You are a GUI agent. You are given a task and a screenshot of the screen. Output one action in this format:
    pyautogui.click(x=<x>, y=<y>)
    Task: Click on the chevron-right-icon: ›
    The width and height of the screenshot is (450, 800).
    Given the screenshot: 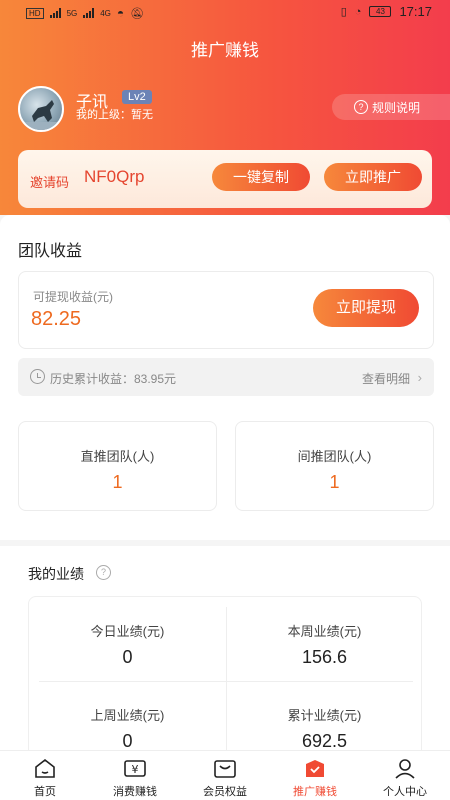 What is the action you would take?
    pyautogui.click(x=419, y=377)
    